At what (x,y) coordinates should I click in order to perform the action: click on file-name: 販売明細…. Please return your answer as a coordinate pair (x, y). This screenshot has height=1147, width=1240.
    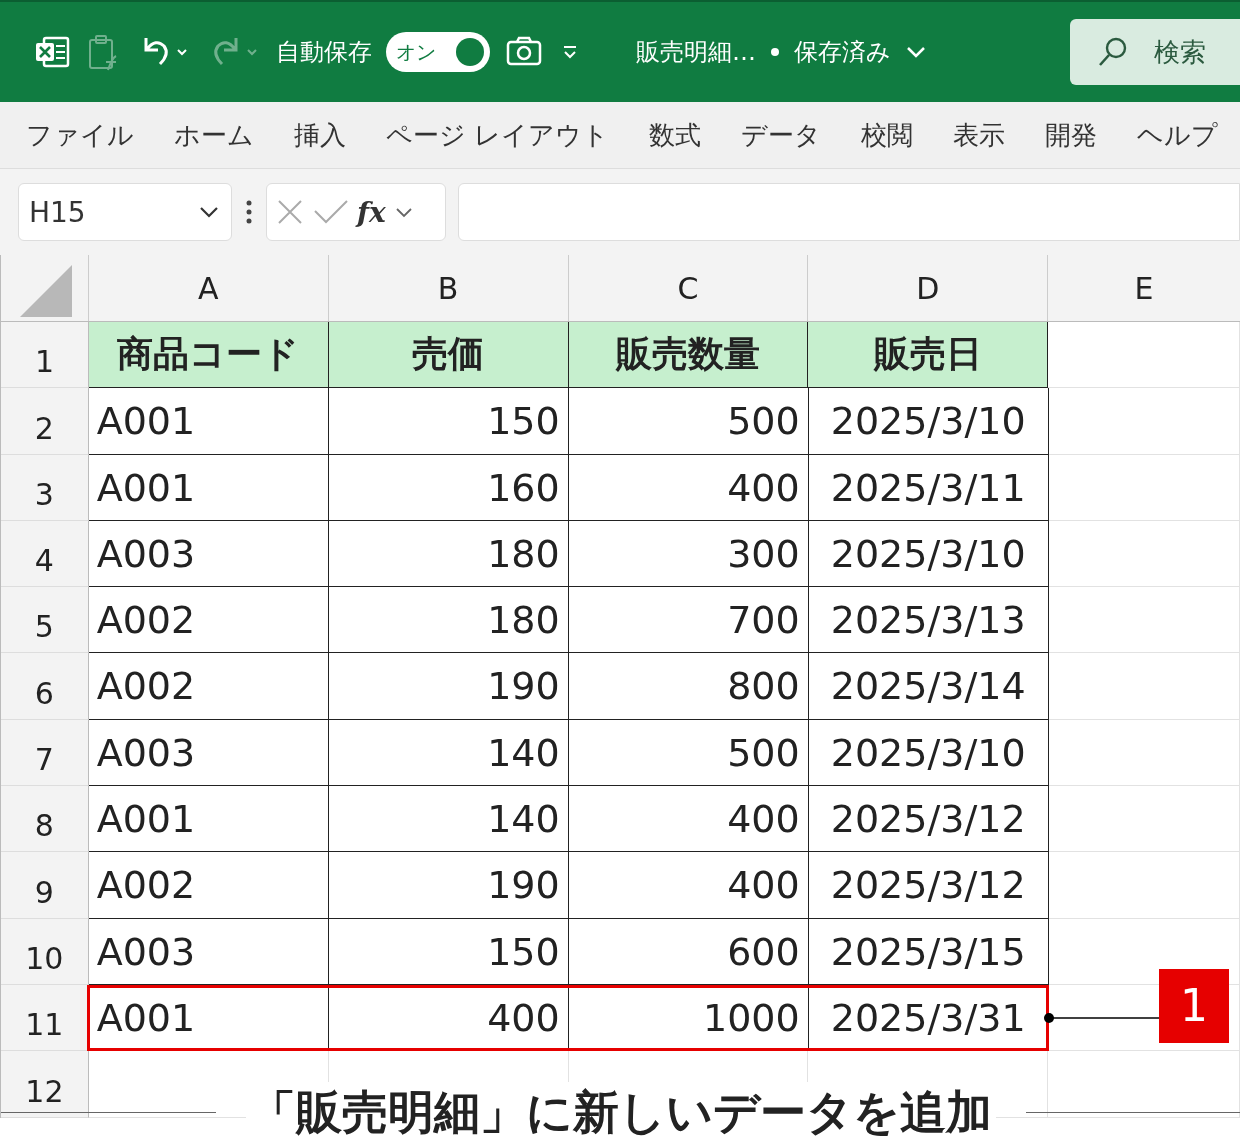
    Looking at the image, I should click on (696, 52).